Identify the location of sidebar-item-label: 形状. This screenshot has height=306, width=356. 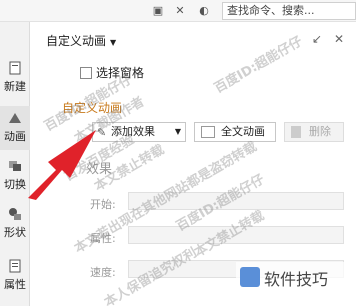
(15, 232).